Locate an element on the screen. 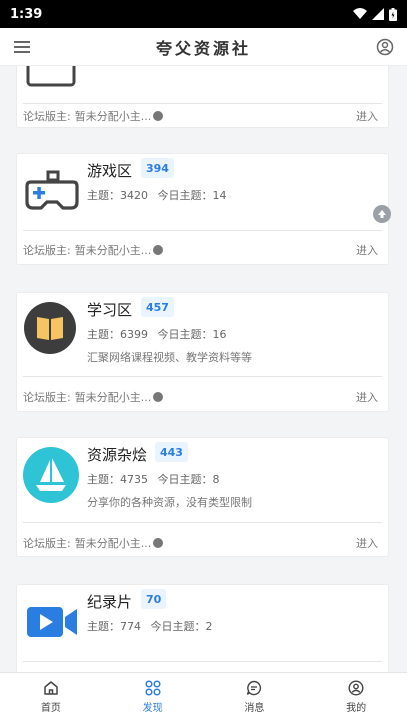 The height and width of the screenshot is (721, 407). sailboat-icon is located at coordinates (51, 475).